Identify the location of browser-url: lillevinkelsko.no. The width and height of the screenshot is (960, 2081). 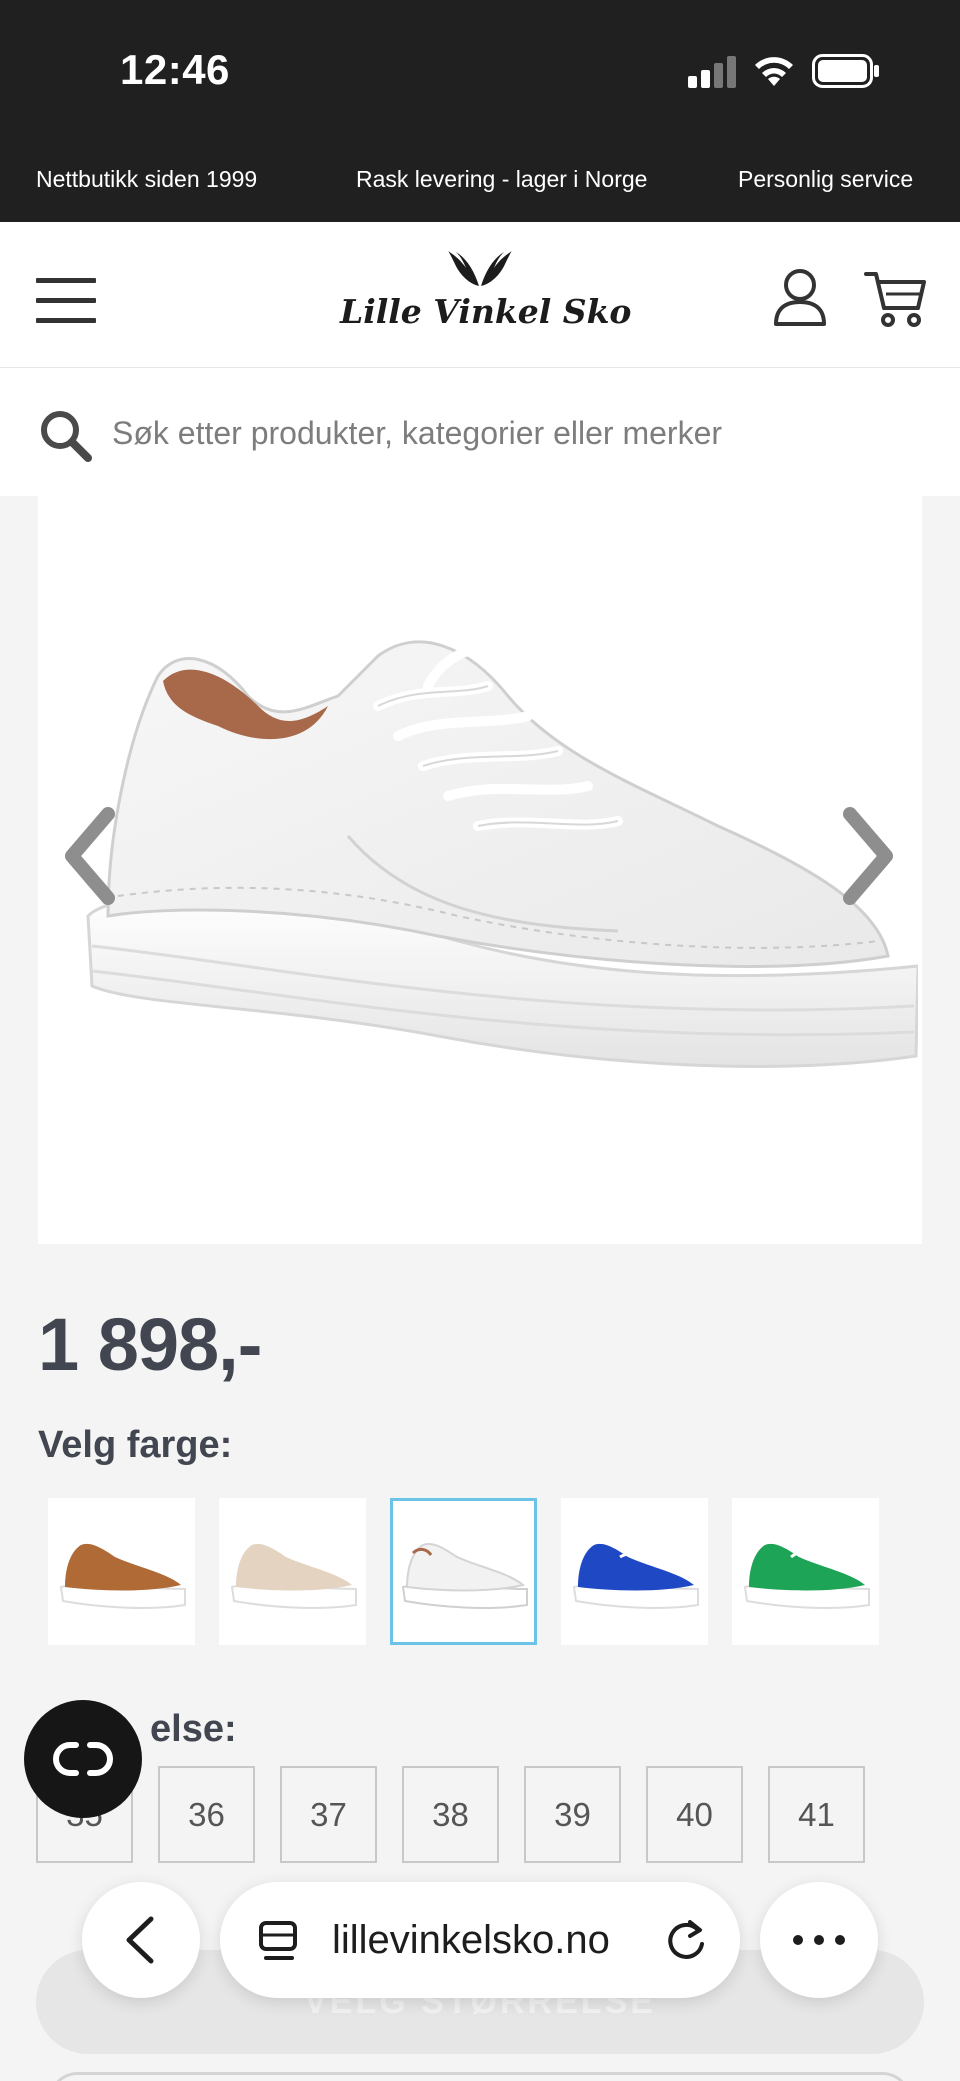
(471, 1940).